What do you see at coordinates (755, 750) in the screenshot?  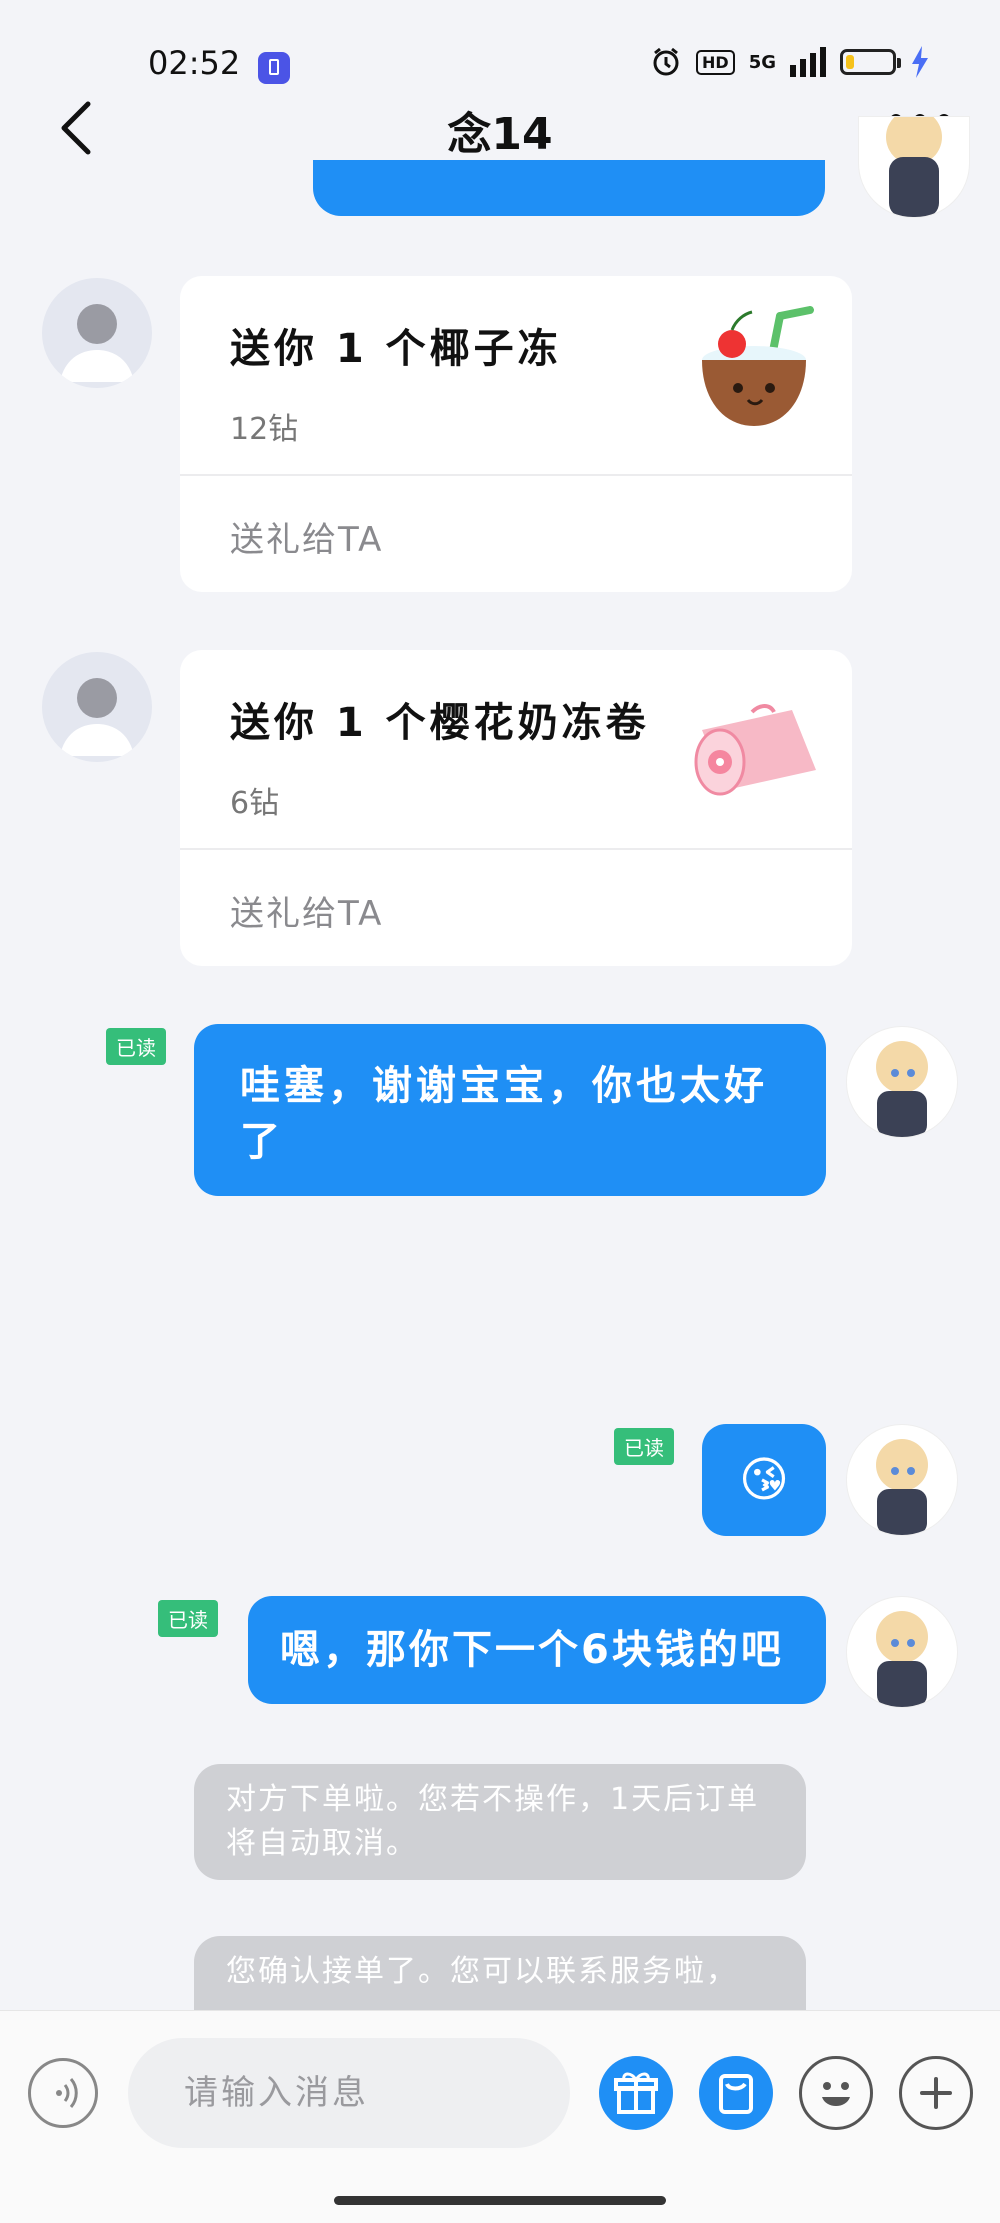 I see `sakura-roll-icon` at bounding box center [755, 750].